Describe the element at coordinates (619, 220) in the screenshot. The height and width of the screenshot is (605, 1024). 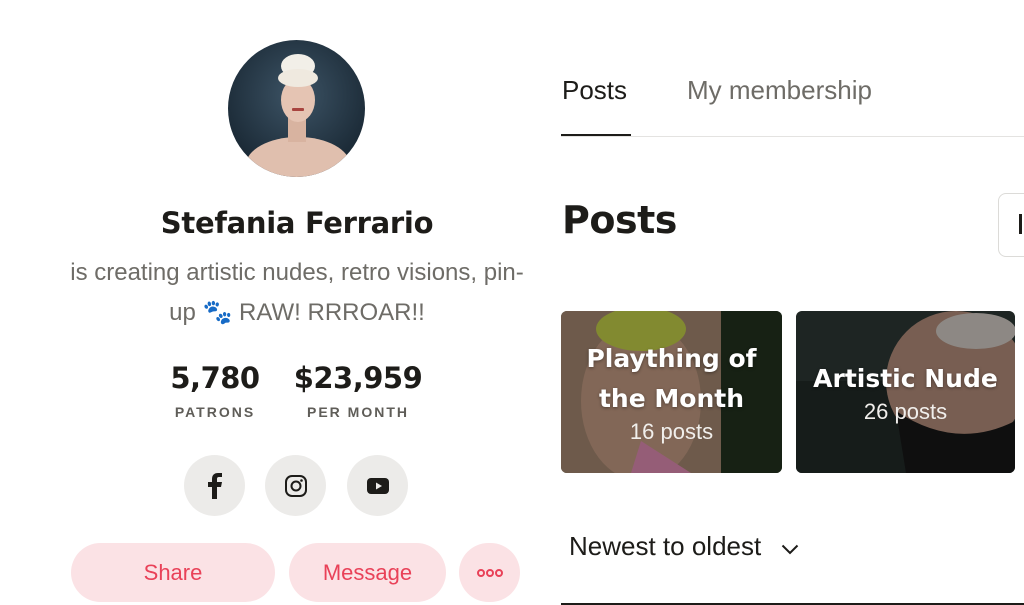
I see `posts-heading: Posts` at that location.